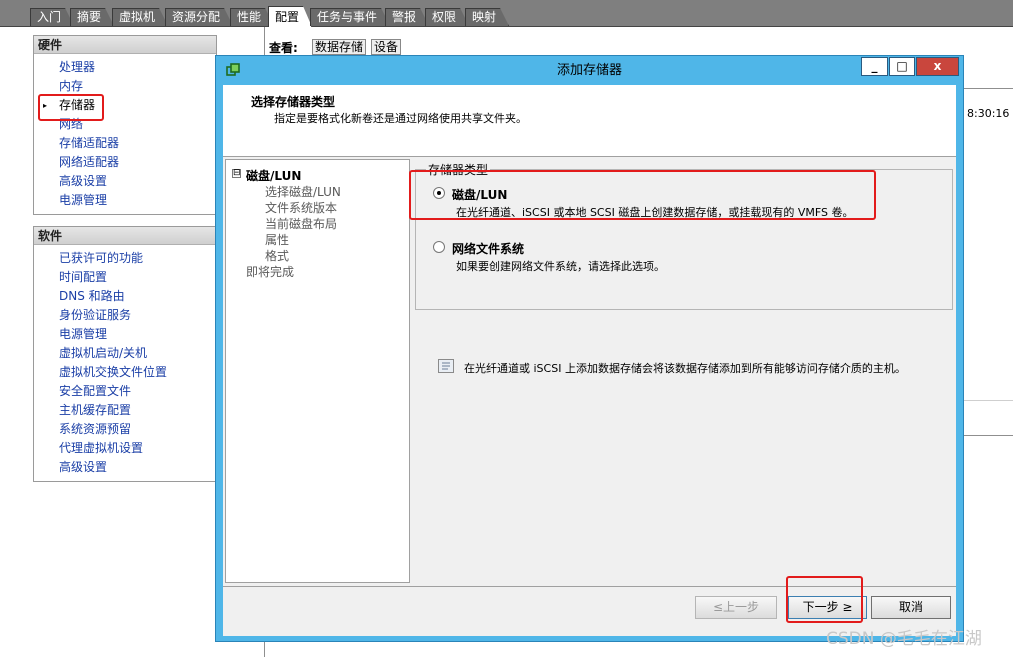  I want to click on background-timestamp: 8:30:16, so click(988, 113).